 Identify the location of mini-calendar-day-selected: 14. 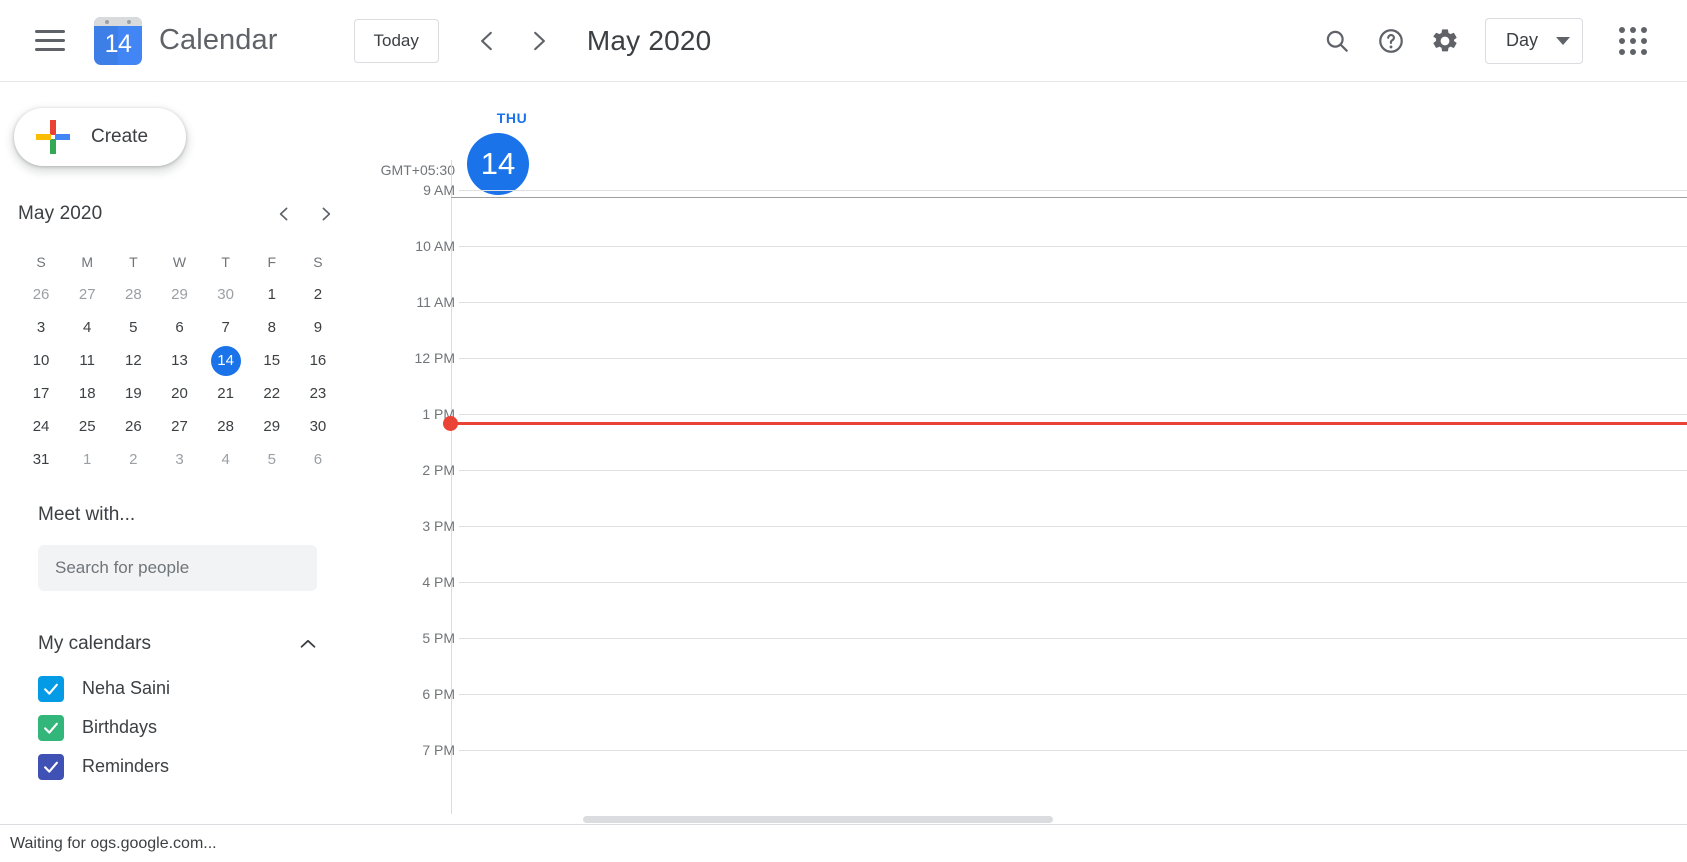
(226, 360).